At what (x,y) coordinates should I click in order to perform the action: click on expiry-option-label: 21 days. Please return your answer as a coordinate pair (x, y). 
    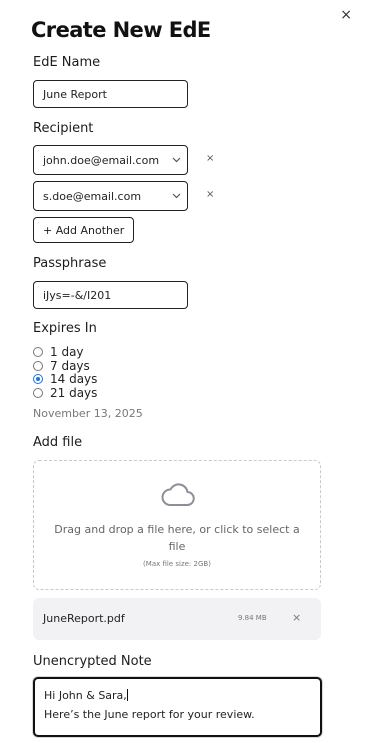
    Looking at the image, I should click on (74, 393).